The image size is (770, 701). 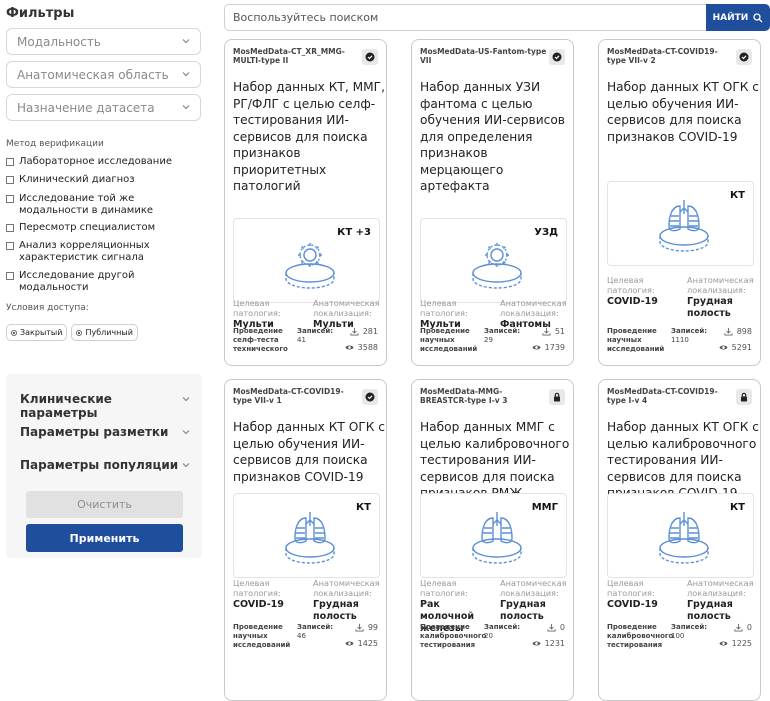 What do you see at coordinates (370, 331) in the screenshot?
I see `downloads-count: 281` at bounding box center [370, 331].